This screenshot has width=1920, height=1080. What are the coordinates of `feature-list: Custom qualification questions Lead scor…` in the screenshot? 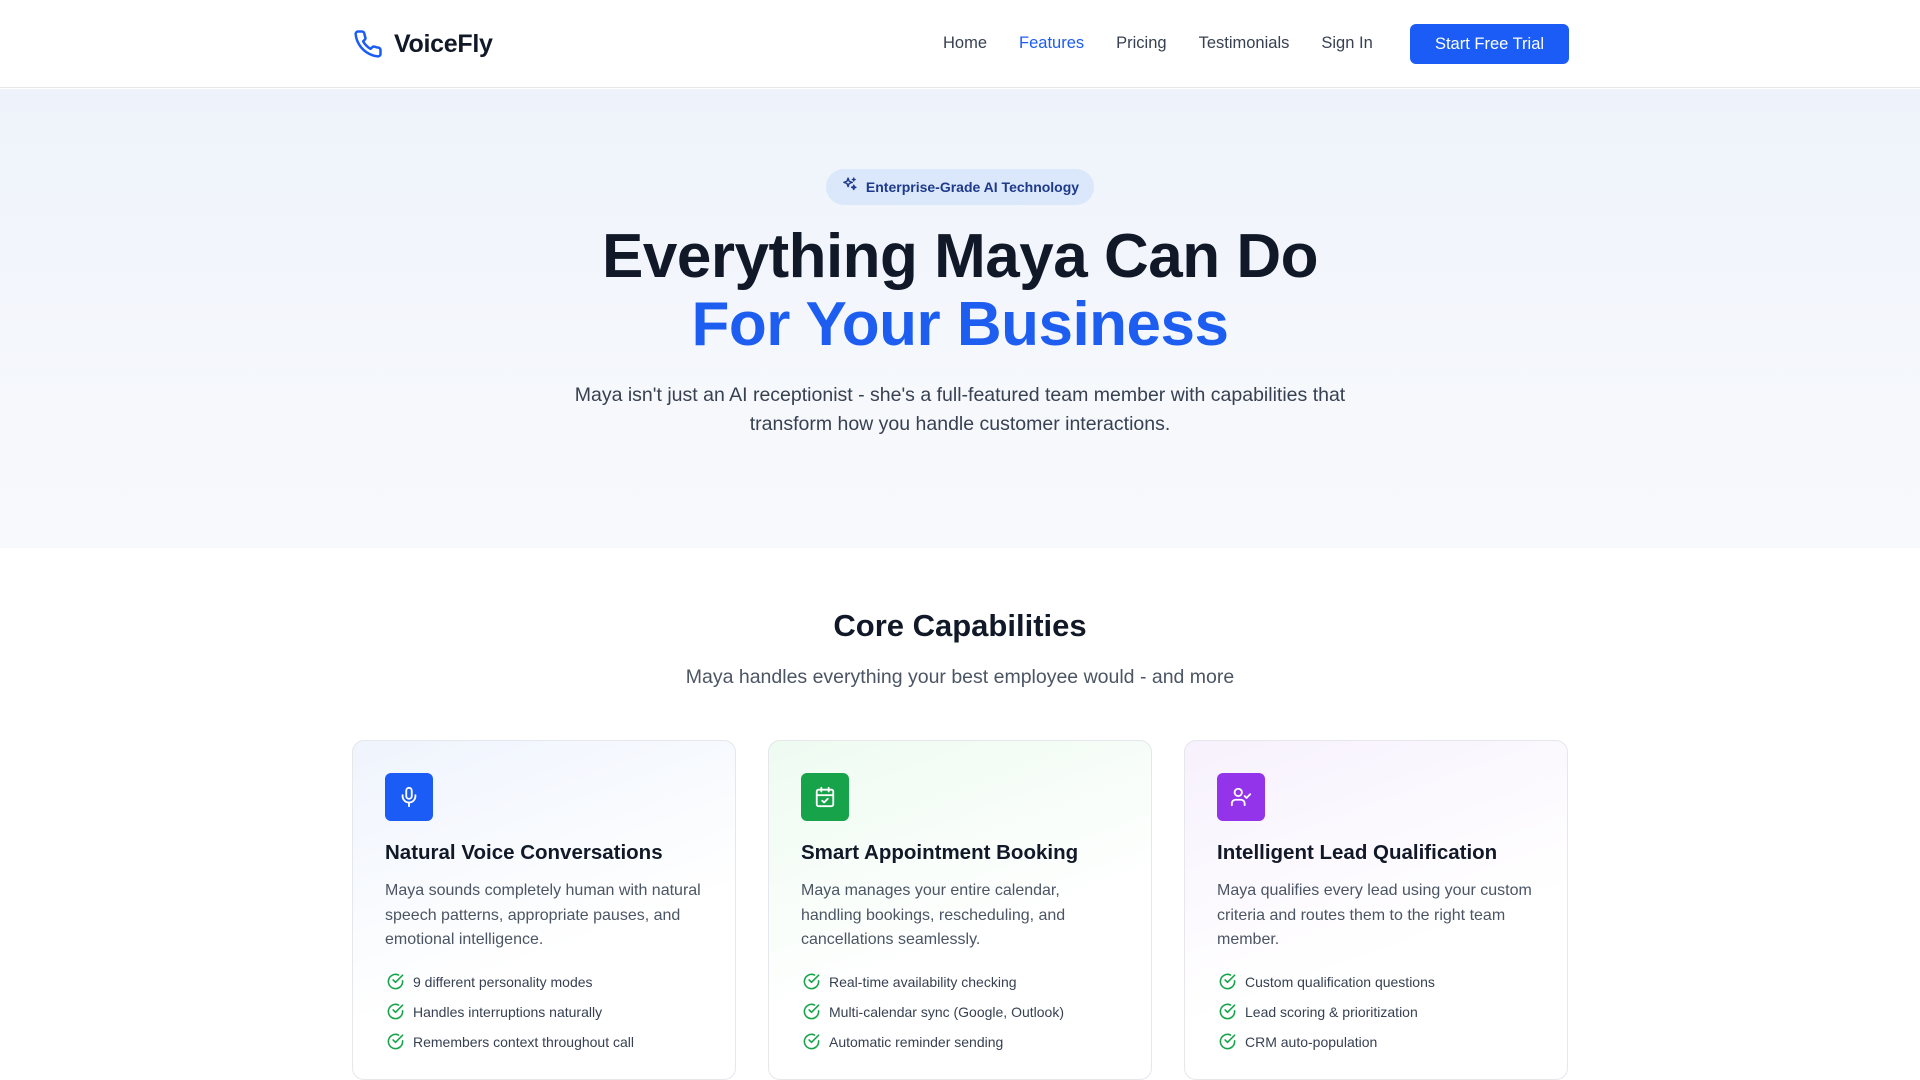 It's located at (1376, 1012).